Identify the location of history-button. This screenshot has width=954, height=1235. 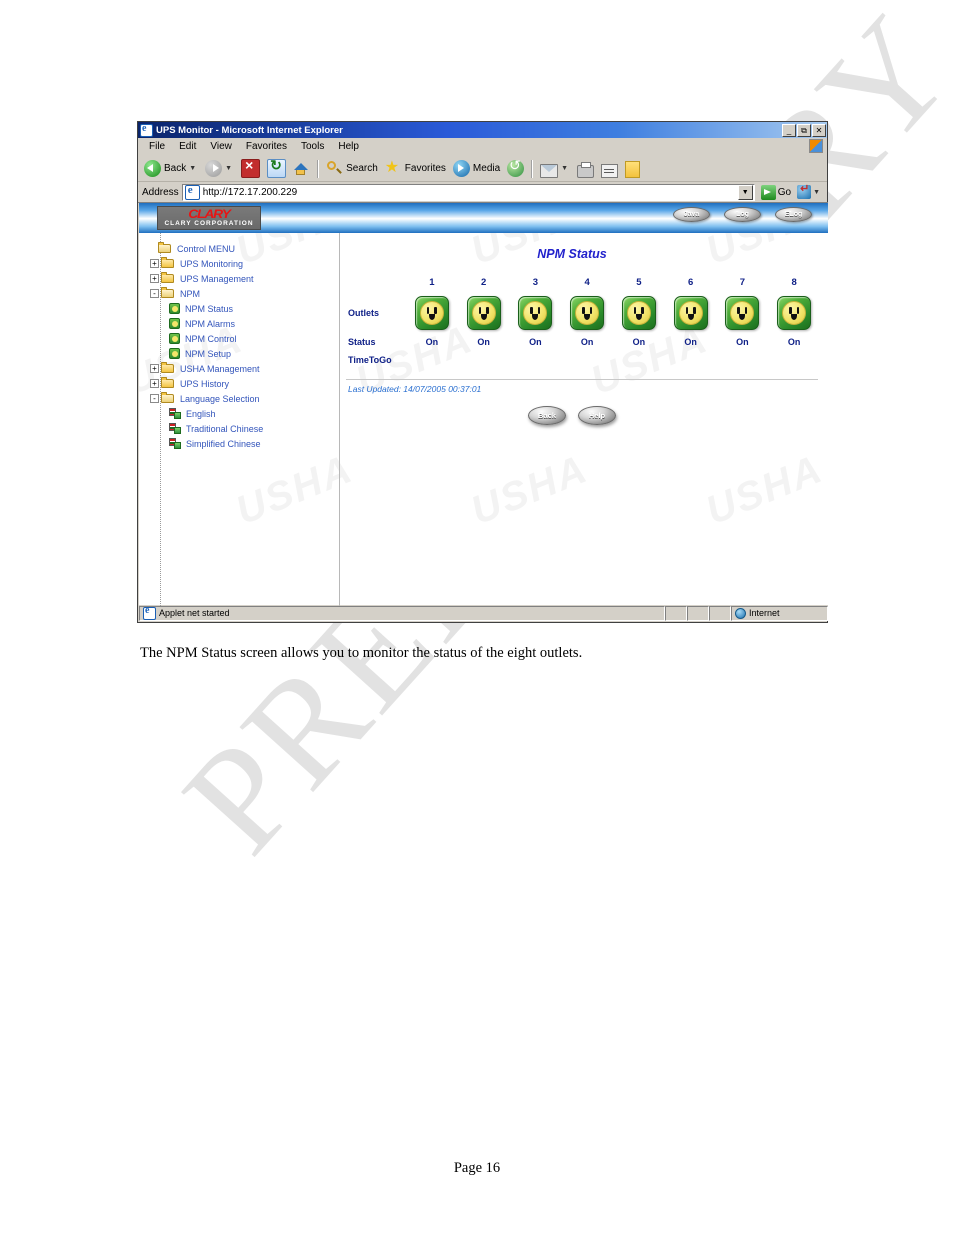
(515, 168).